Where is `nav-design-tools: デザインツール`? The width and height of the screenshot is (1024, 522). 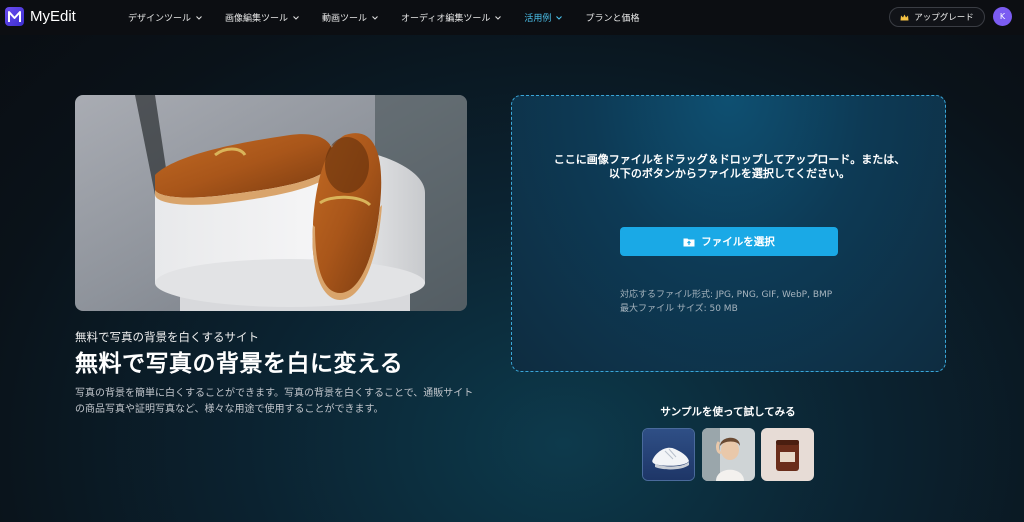 nav-design-tools: デザインツール is located at coordinates (165, 17).